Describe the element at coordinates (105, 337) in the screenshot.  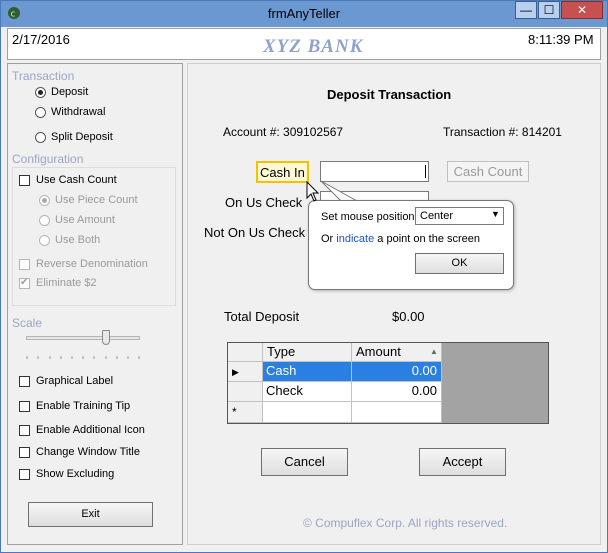
I see `scale-slider-thumb` at that location.